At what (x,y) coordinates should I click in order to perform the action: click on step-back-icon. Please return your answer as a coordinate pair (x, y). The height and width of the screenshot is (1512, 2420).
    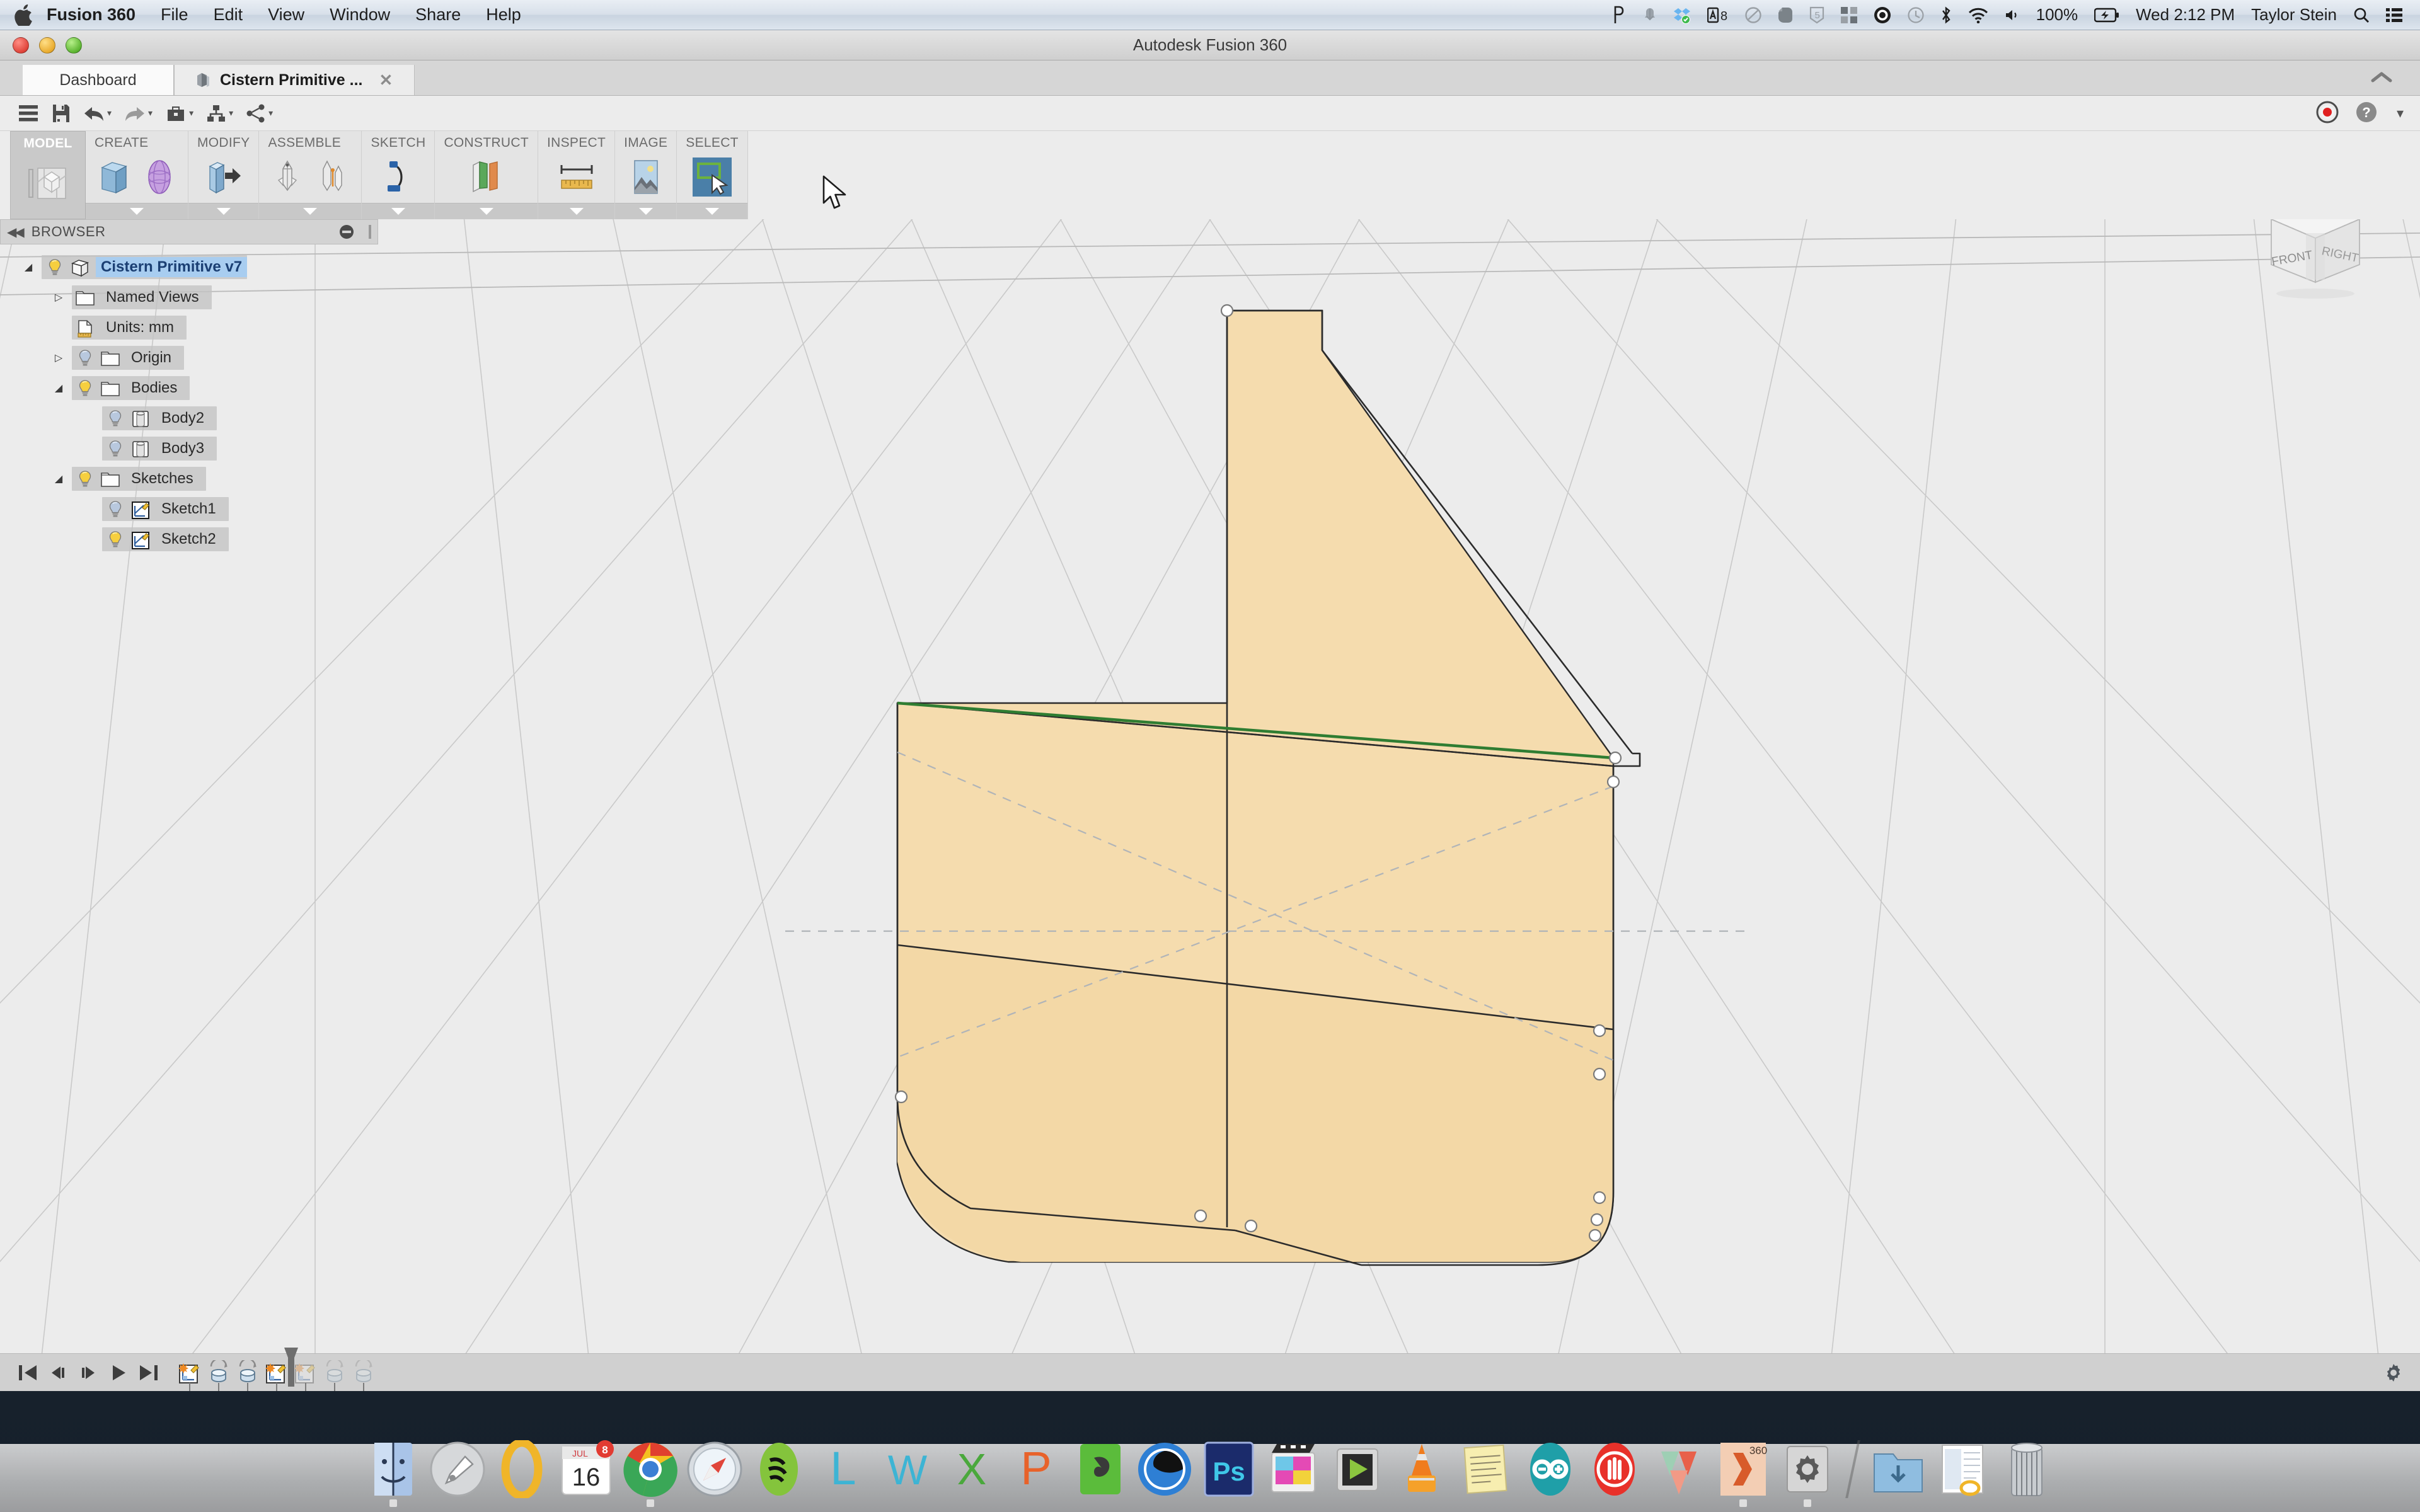
    Looking at the image, I should click on (58, 1373).